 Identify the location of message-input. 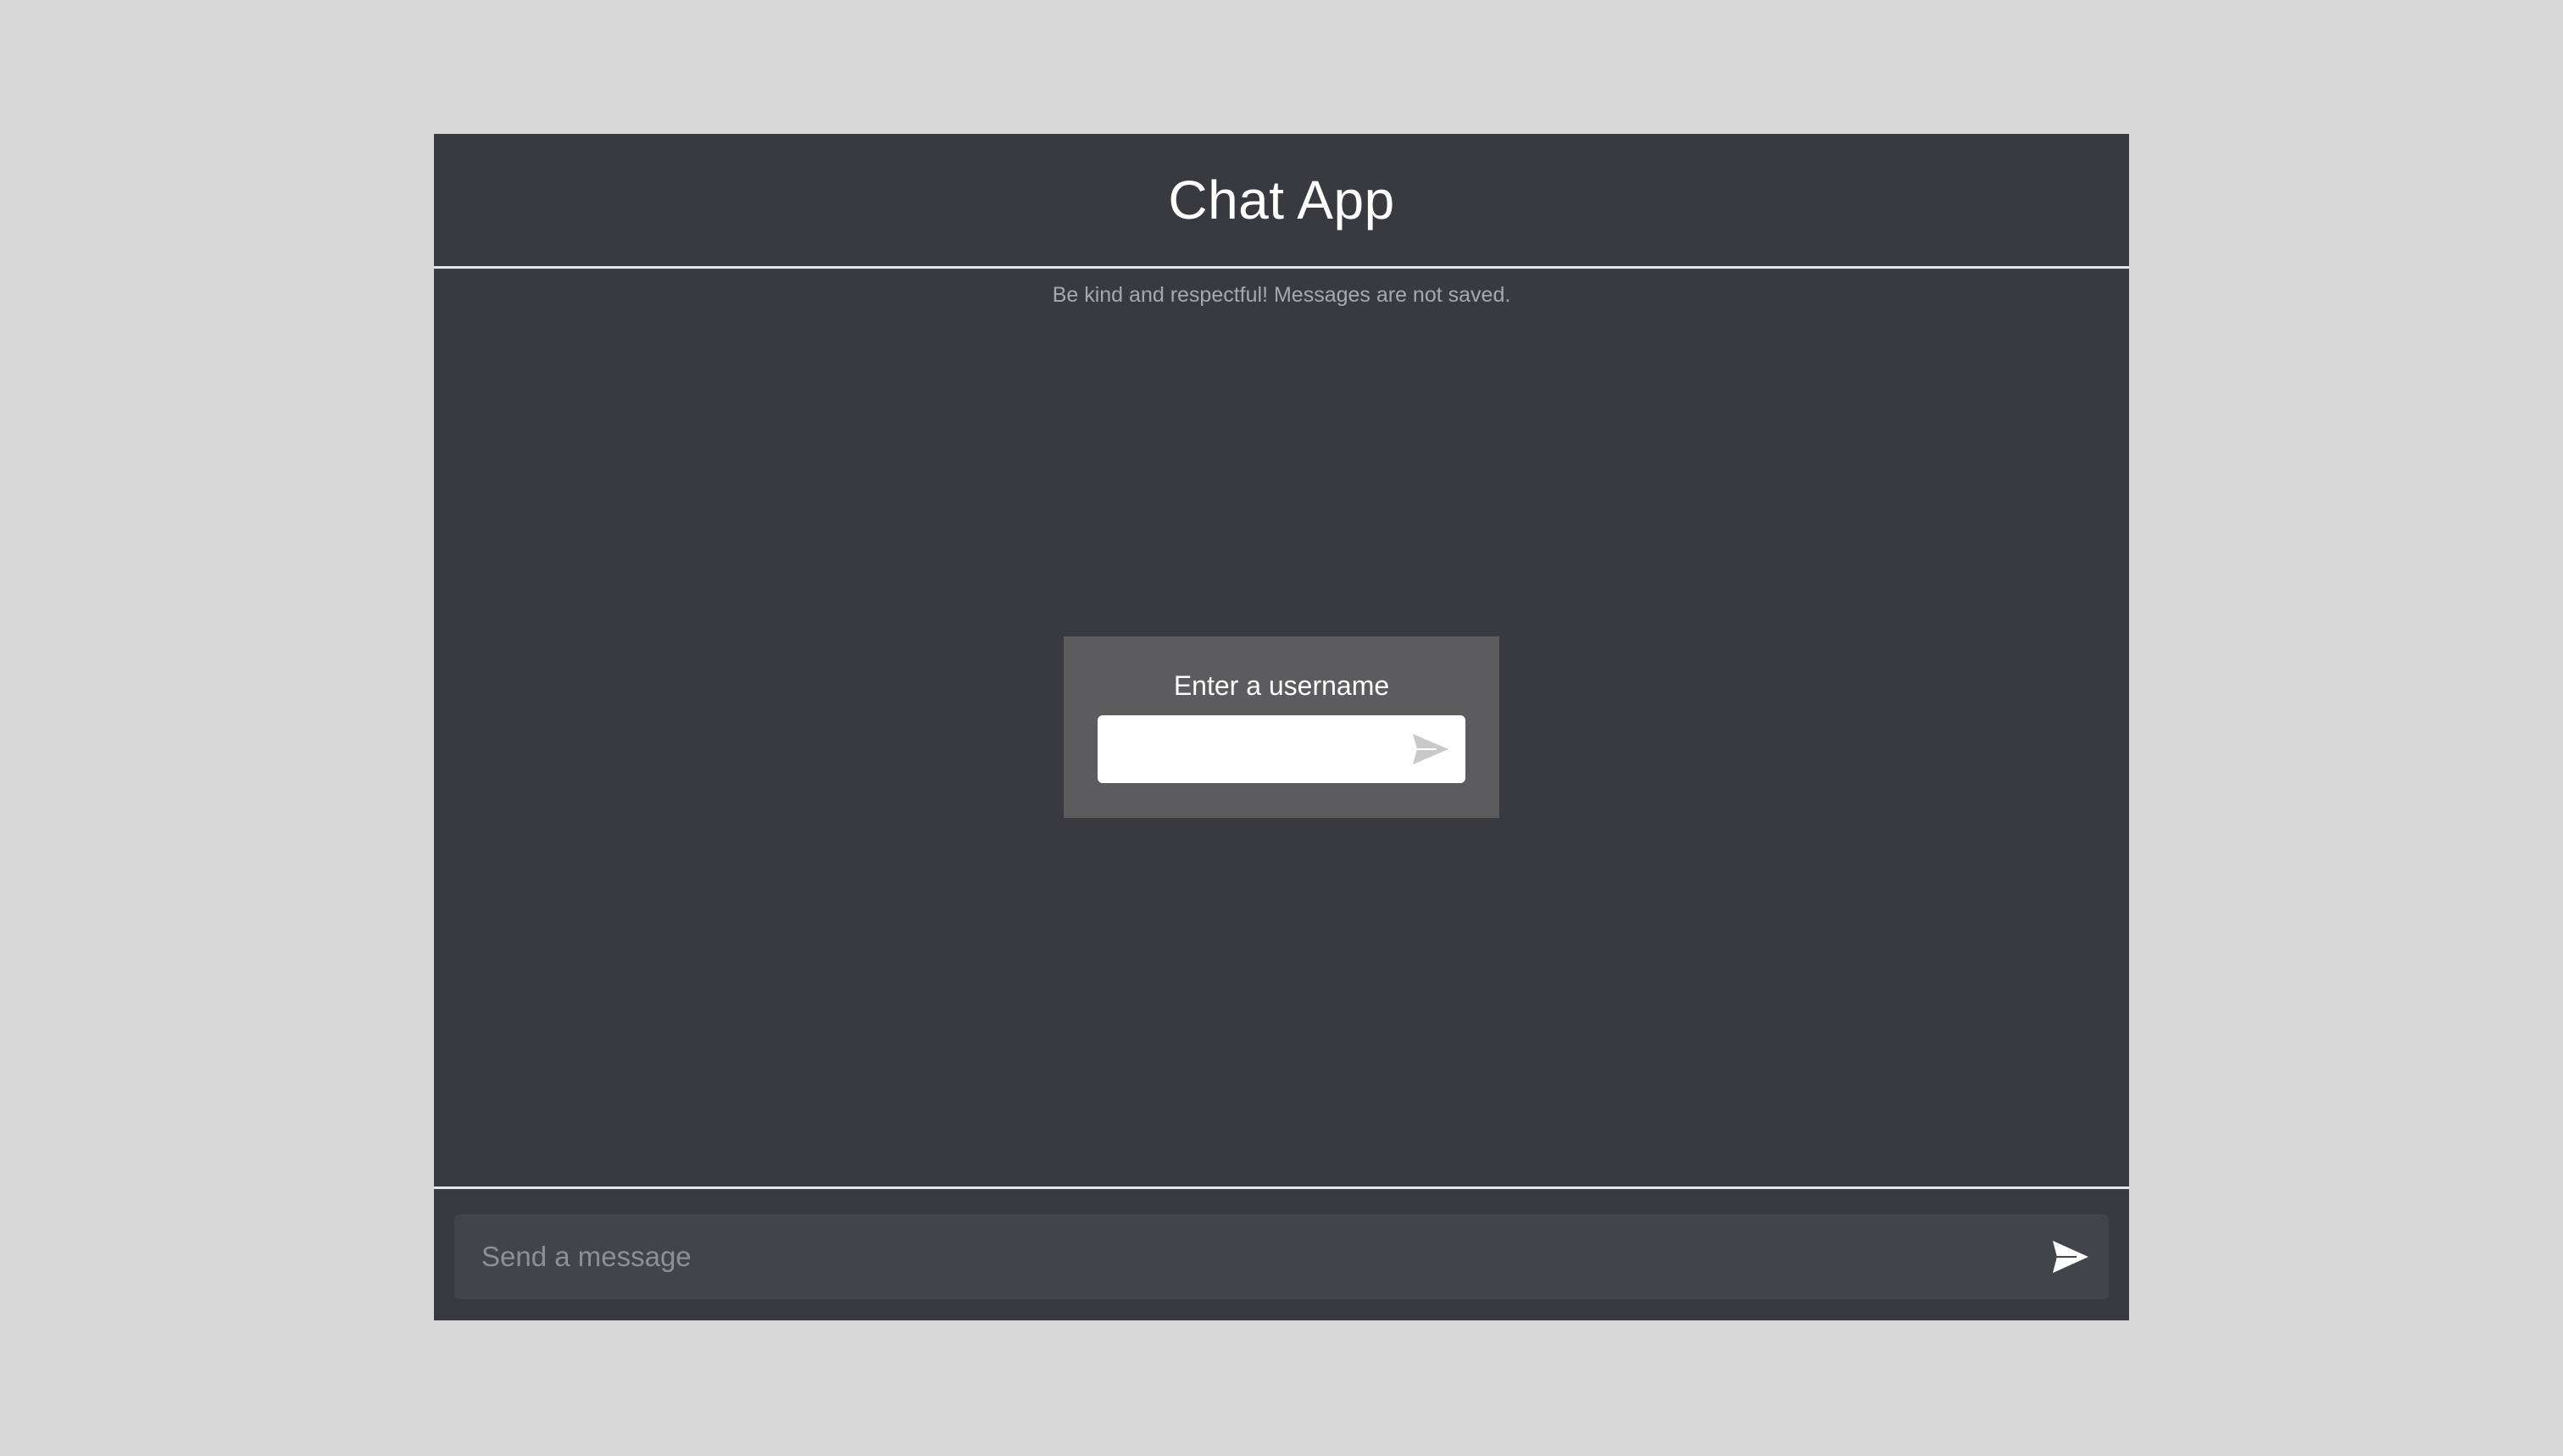
(1242, 1257).